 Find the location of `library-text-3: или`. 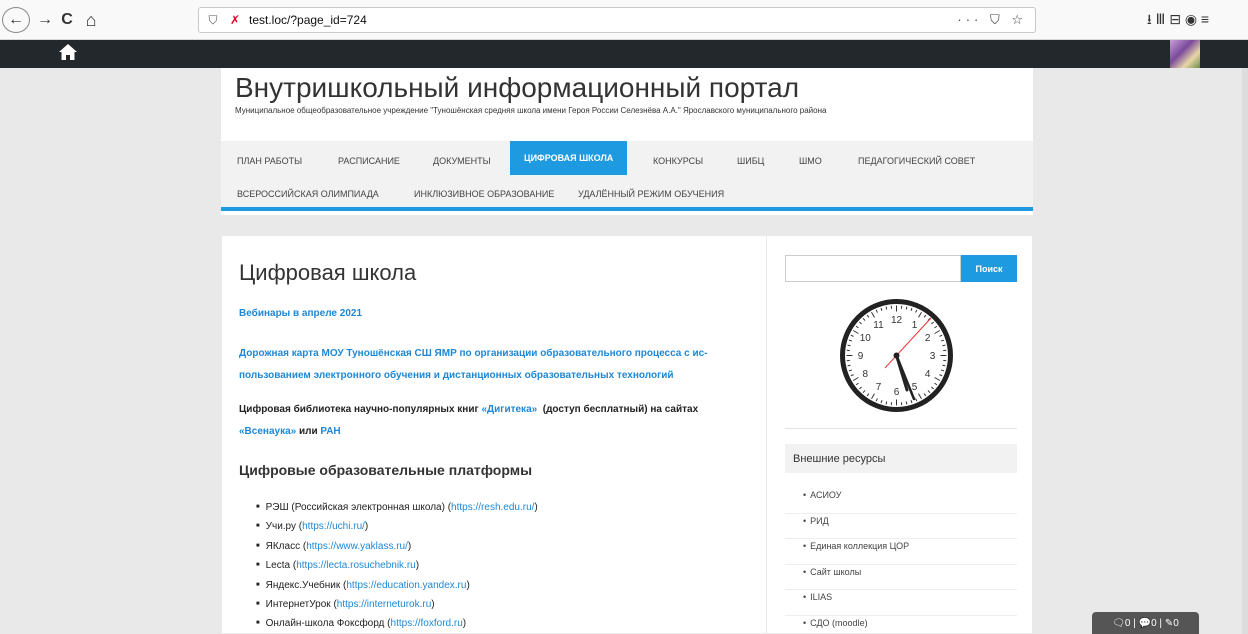

library-text-3: или is located at coordinates (308, 431).